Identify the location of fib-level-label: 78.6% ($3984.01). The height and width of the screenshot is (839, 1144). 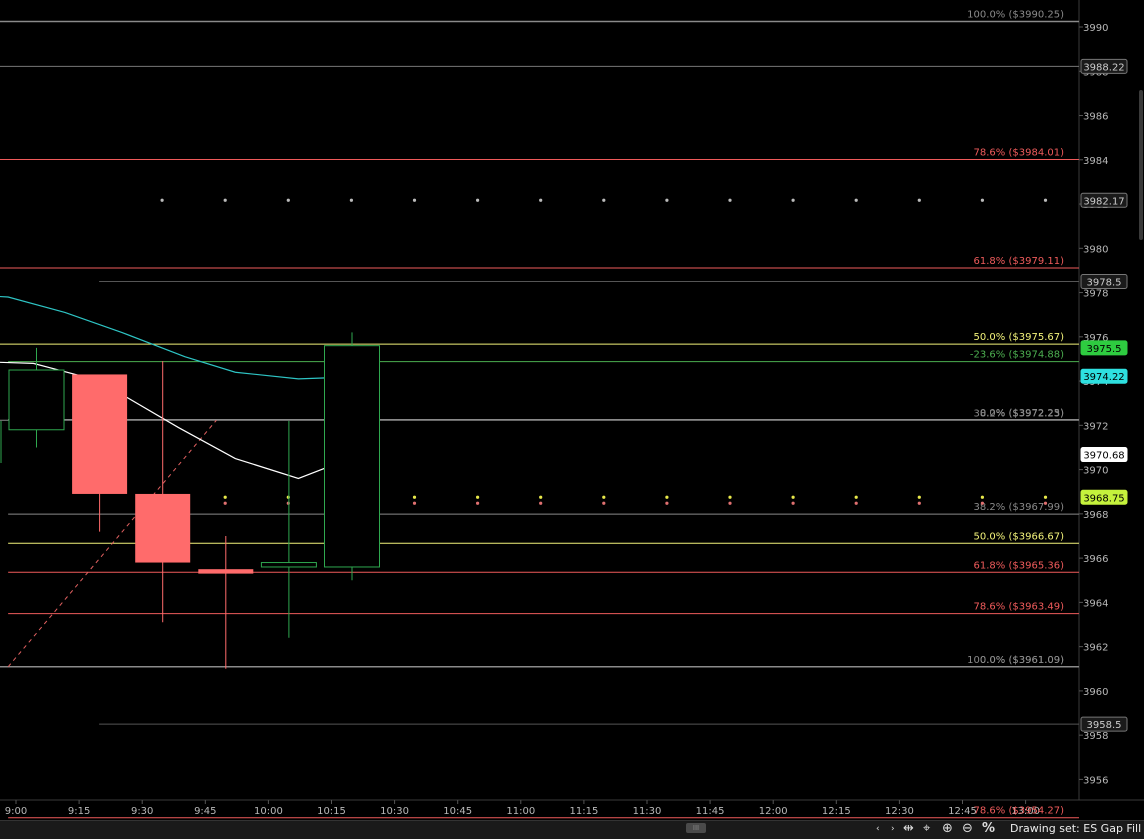
(1019, 153).